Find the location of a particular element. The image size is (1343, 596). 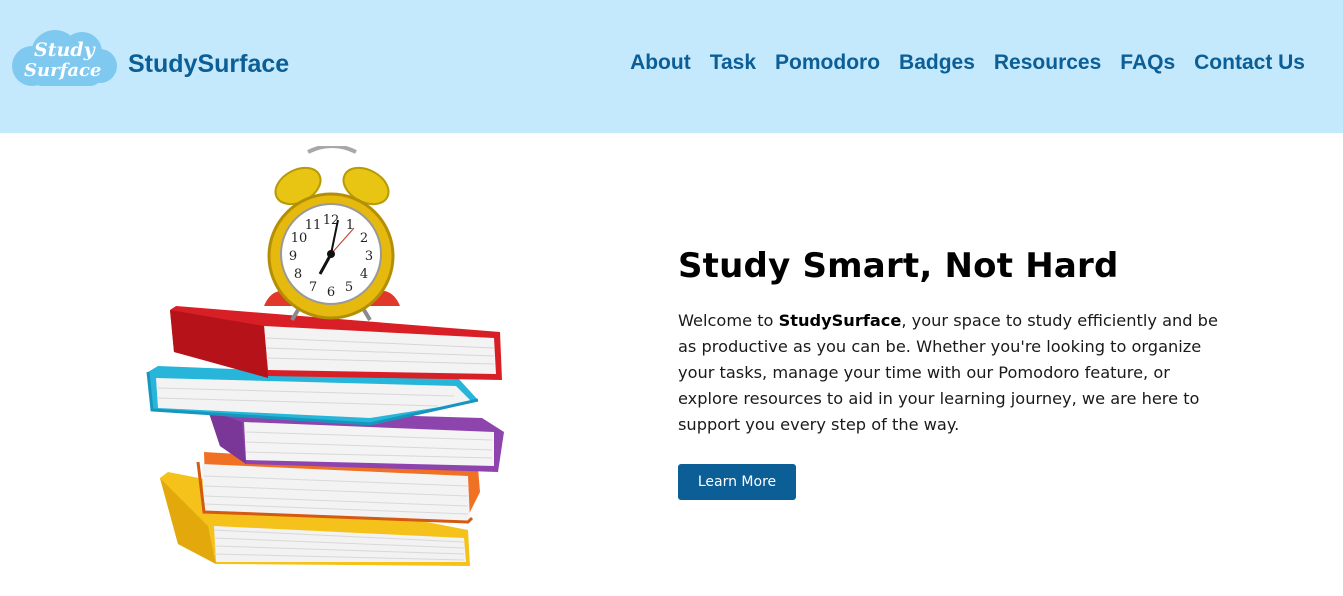

clock-numeral-8: 8 is located at coordinates (298, 274).